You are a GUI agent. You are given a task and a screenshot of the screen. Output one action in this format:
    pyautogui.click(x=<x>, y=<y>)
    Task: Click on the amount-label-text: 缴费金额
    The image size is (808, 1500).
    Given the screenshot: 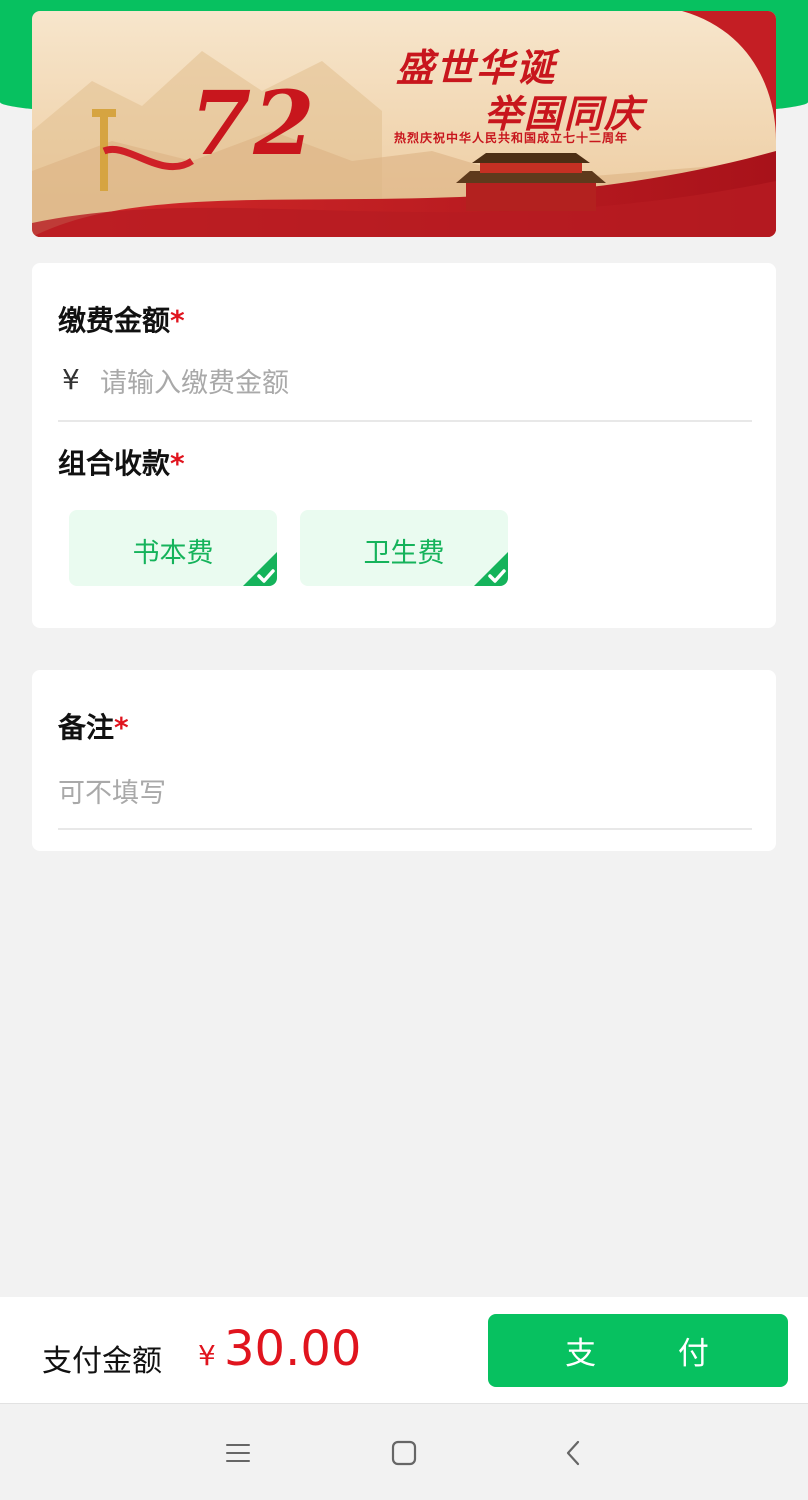 What is the action you would take?
    pyautogui.click(x=114, y=320)
    